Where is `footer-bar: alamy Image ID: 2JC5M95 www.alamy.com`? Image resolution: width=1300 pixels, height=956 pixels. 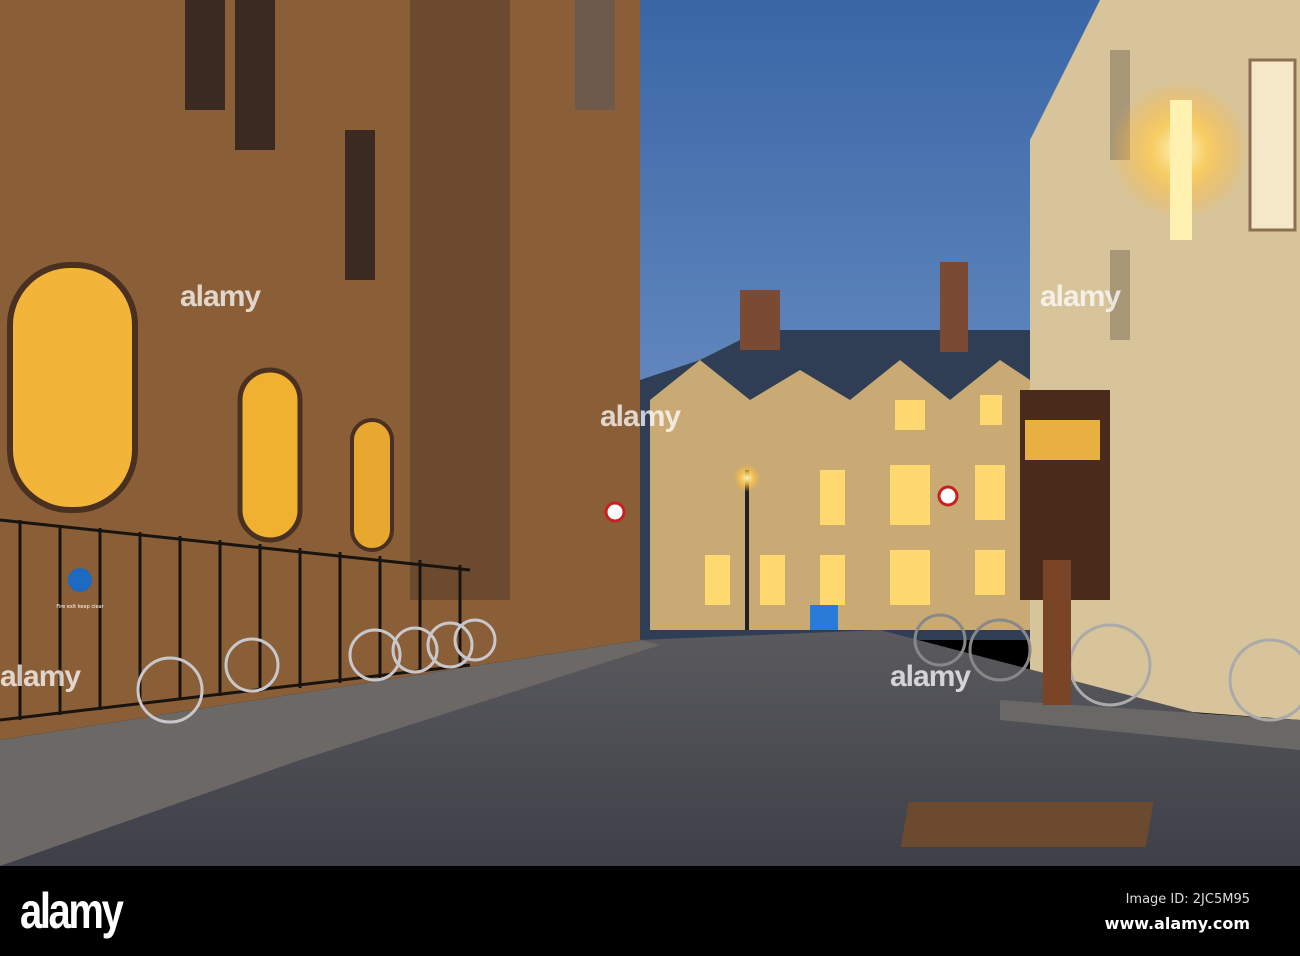
footer-bar: alamy Image ID: 2JC5M95 www.alamy.com is located at coordinates (650, 911).